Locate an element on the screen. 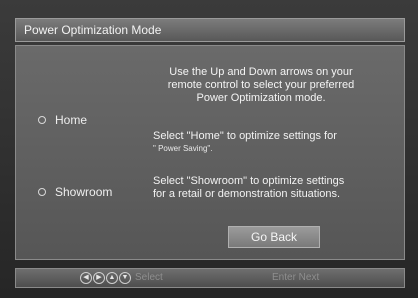 The width and height of the screenshot is (418, 298). option-home: Home is located at coordinates (62, 120).